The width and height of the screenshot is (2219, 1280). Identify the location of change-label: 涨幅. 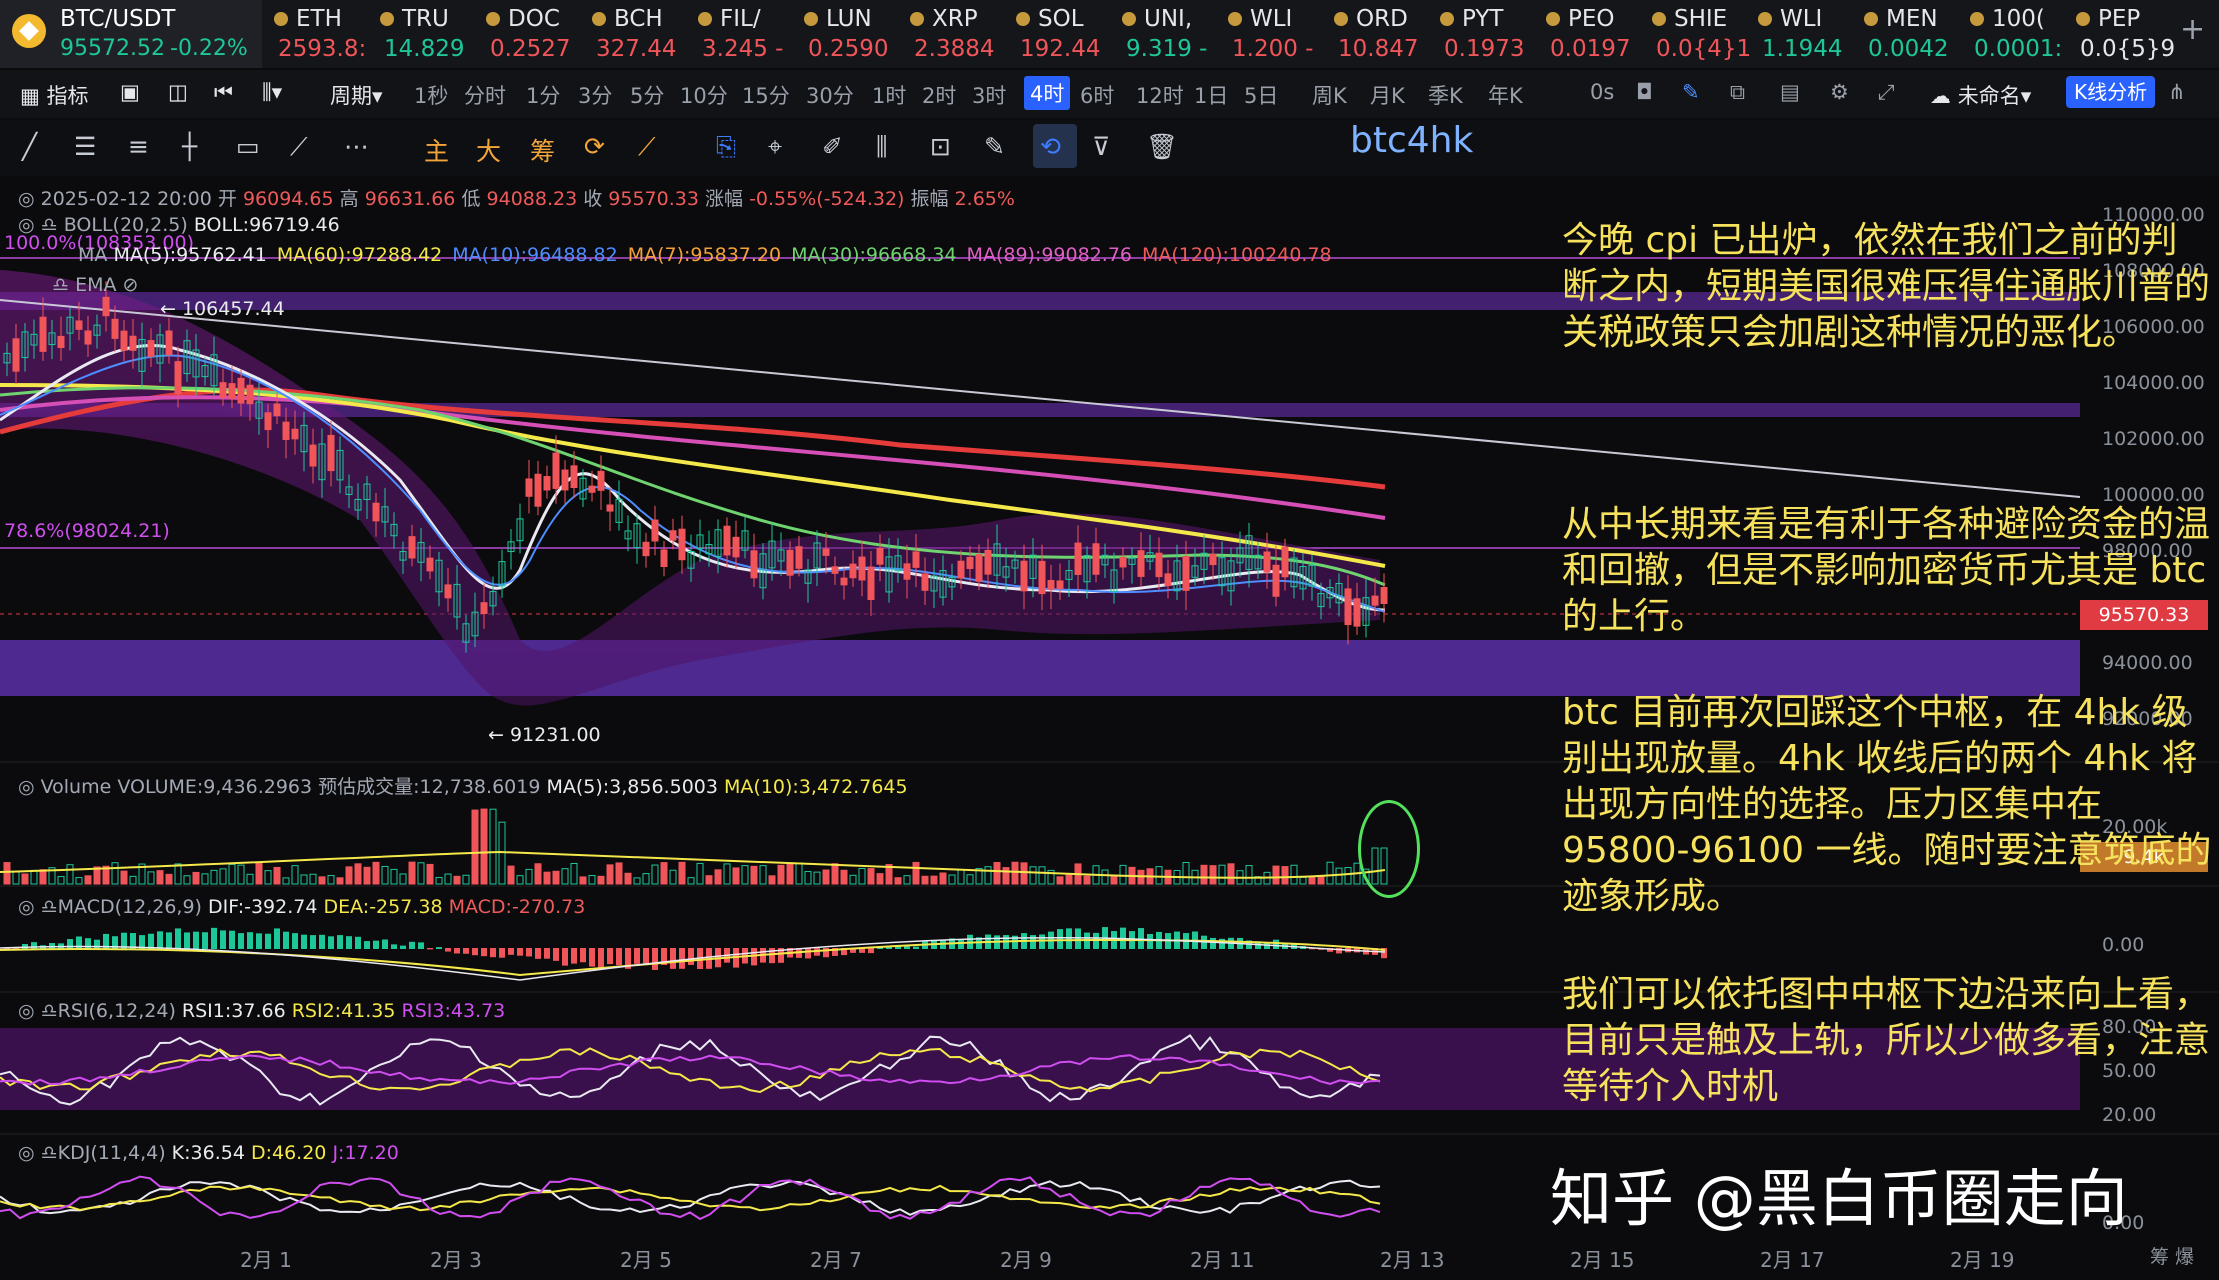
(724, 199).